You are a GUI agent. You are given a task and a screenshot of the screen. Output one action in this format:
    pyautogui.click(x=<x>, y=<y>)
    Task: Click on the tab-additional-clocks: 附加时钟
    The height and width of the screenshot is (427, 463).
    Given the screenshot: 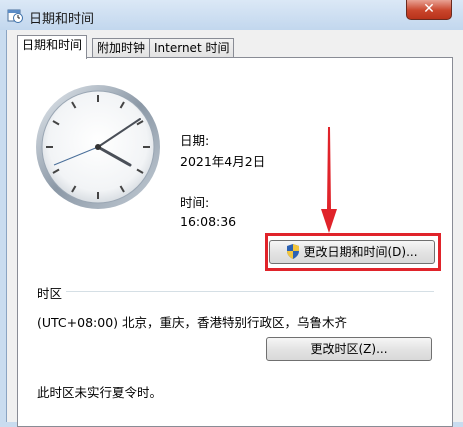 What is the action you would take?
    pyautogui.click(x=121, y=48)
    